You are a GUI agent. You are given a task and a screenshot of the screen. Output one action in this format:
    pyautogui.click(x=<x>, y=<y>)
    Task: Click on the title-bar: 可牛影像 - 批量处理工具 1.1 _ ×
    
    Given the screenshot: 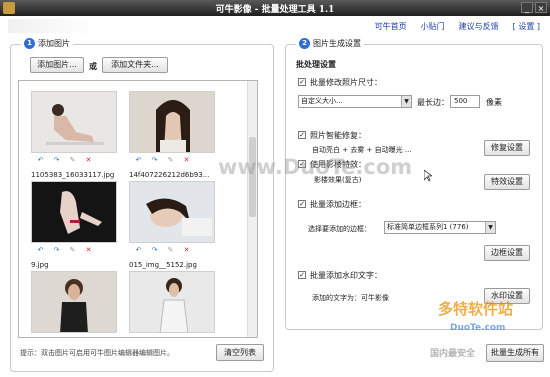 What is the action you would take?
    pyautogui.click(x=275, y=8)
    